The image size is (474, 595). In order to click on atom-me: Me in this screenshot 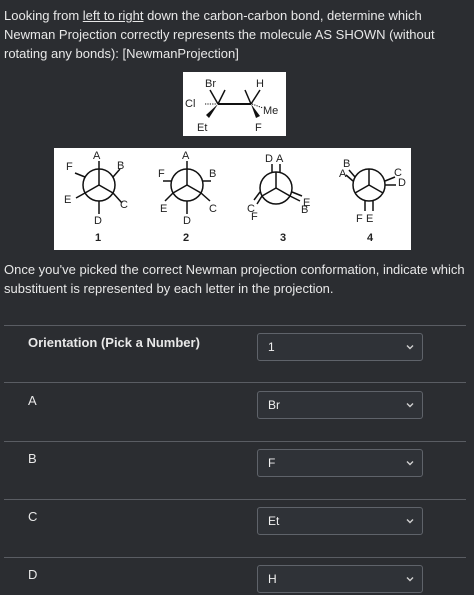, I will do `click(270, 111)`.